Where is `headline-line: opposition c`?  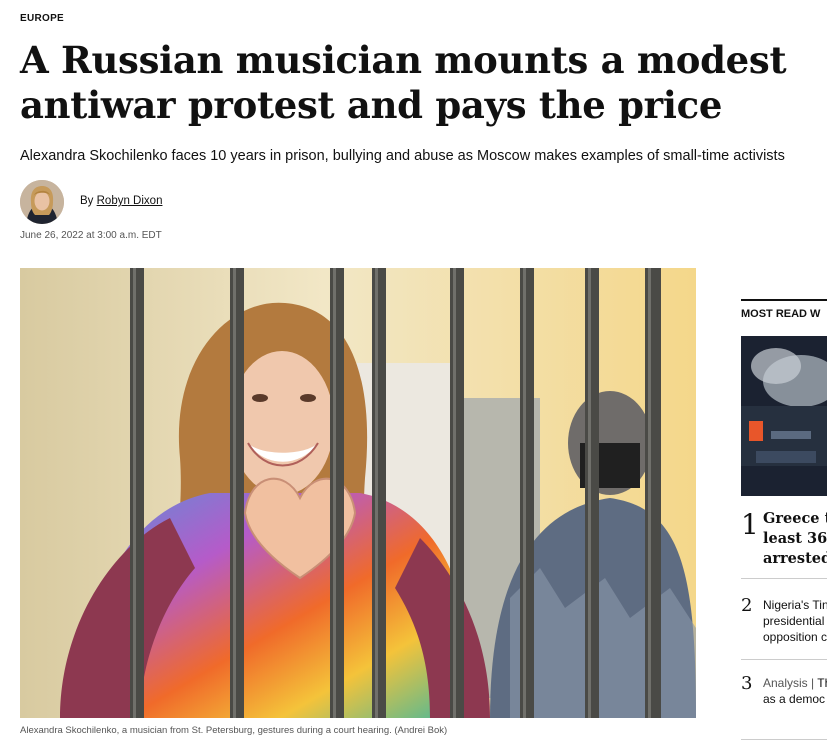 headline-line: opposition c is located at coordinates (795, 637).